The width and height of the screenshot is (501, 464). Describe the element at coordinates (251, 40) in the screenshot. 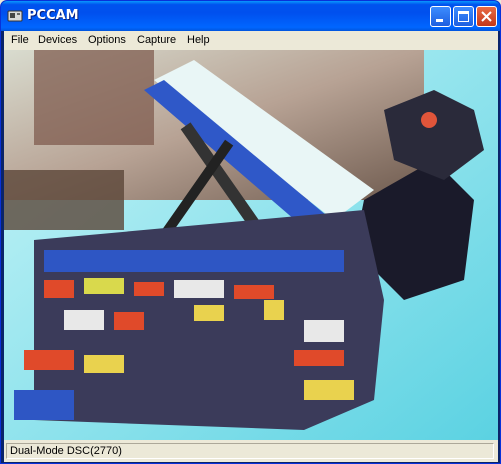

I see `menu-bar: File Devices Options Capture Help` at that location.